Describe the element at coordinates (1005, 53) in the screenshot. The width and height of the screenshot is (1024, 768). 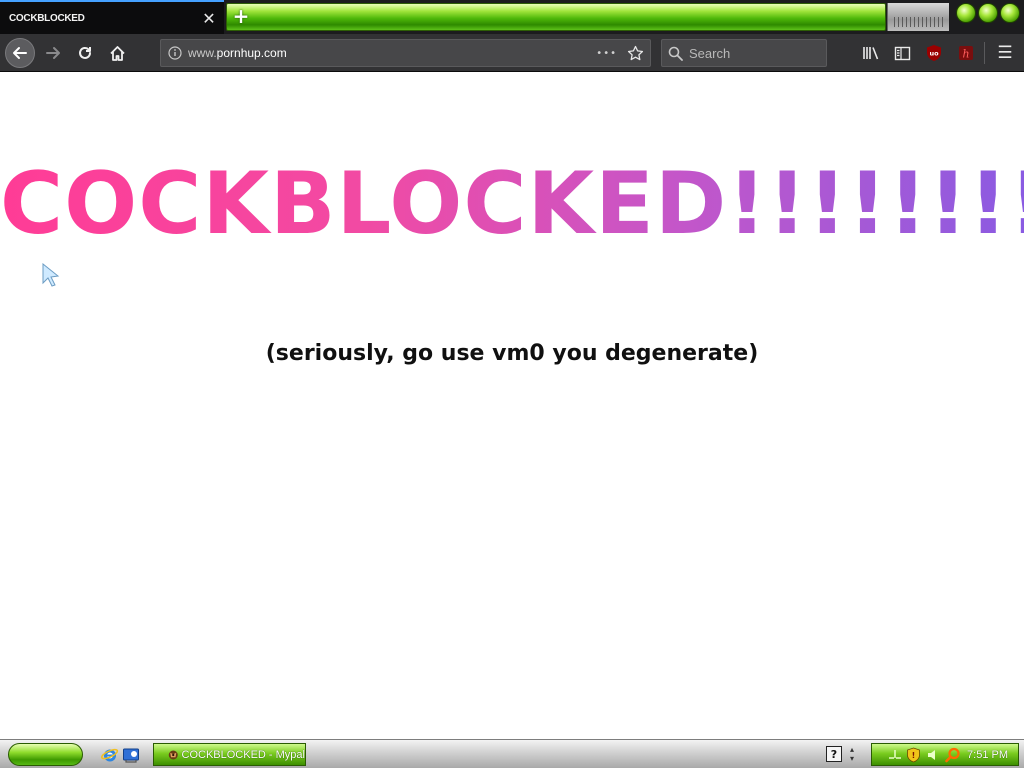
I see `open-menu-button: ☰` at that location.